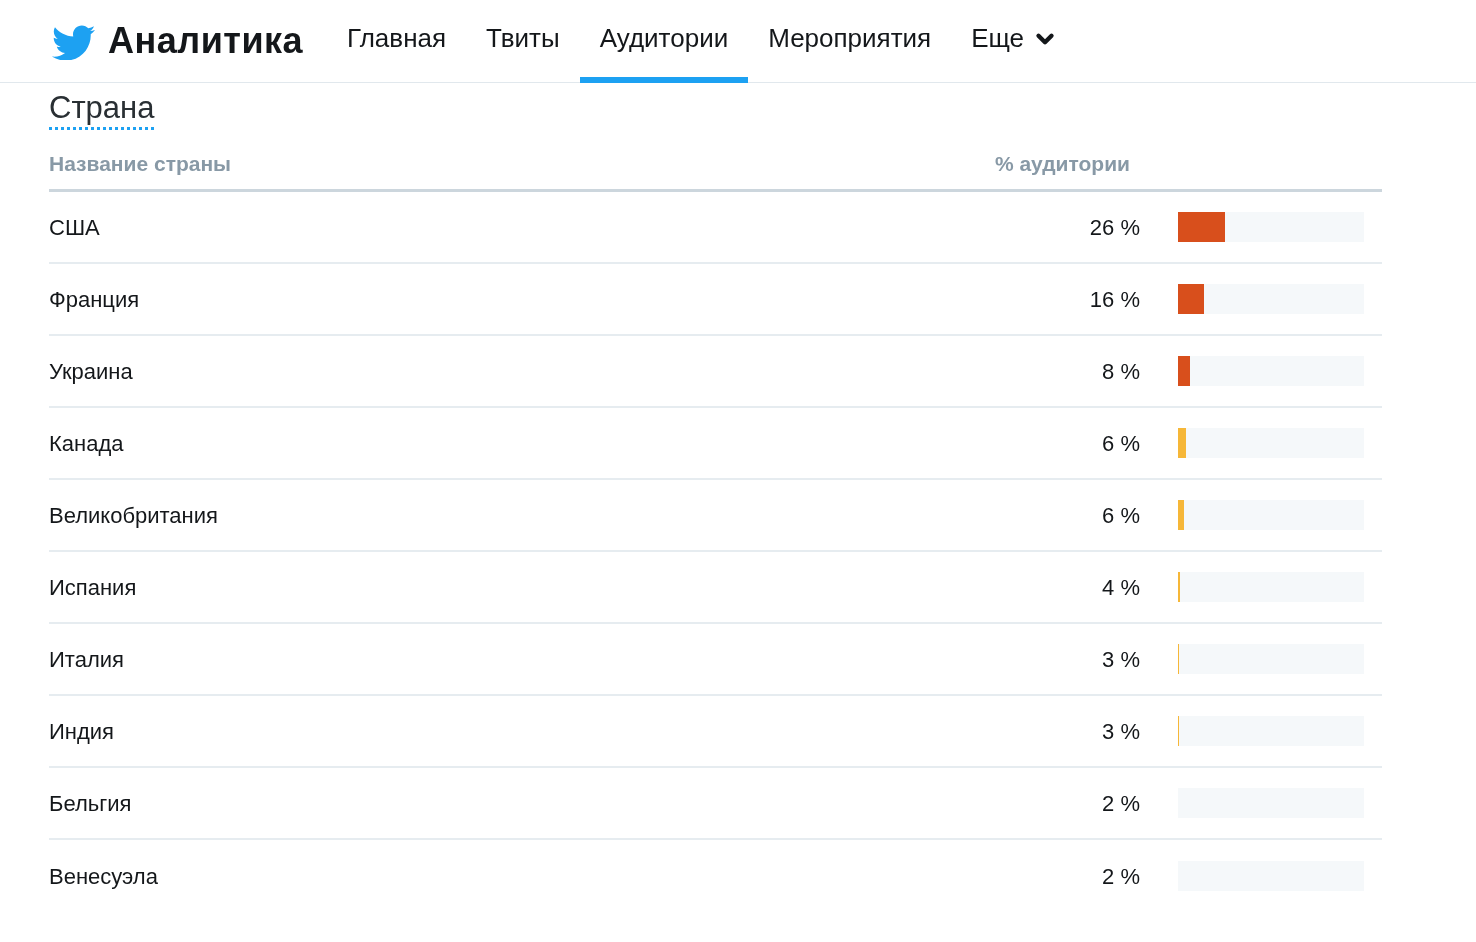 This screenshot has width=1476, height=942. What do you see at coordinates (87, 659) in the screenshot?
I see `country-name: Италия` at bounding box center [87, 659].